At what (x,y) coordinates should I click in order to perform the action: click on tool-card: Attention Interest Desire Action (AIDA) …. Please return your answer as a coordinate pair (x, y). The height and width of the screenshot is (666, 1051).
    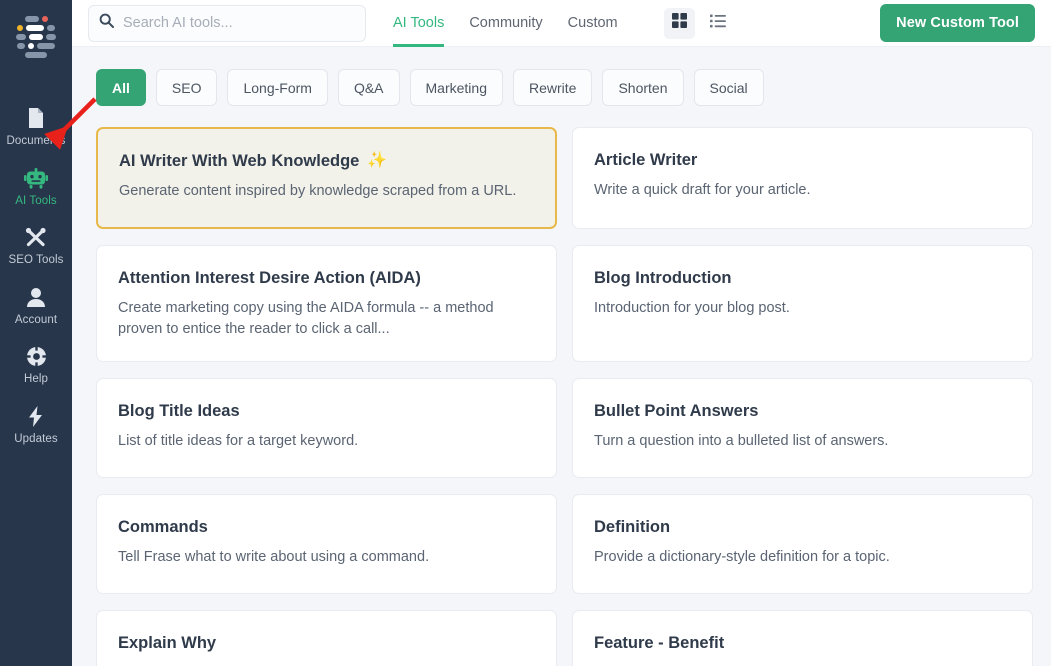
    Looking at the image, I should click on (326, 304).